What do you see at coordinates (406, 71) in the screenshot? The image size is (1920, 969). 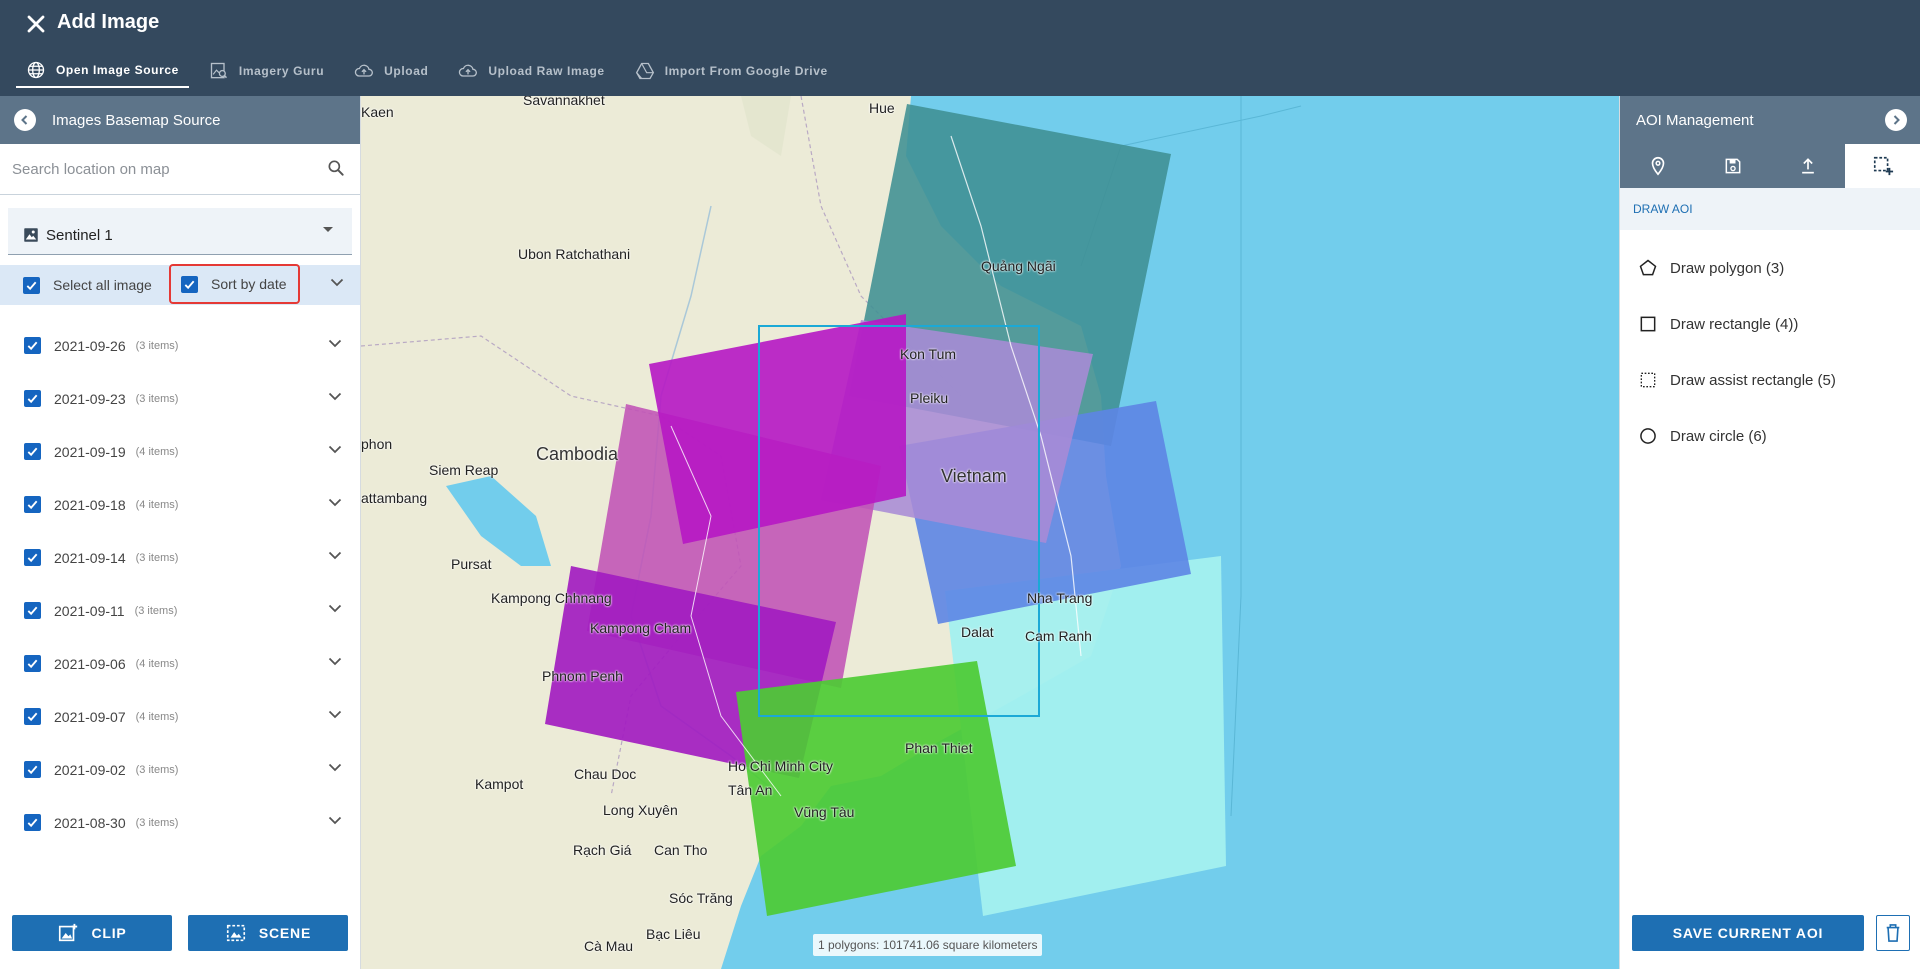 I see `tab-label: Upload` at bounding box center [406, 71].